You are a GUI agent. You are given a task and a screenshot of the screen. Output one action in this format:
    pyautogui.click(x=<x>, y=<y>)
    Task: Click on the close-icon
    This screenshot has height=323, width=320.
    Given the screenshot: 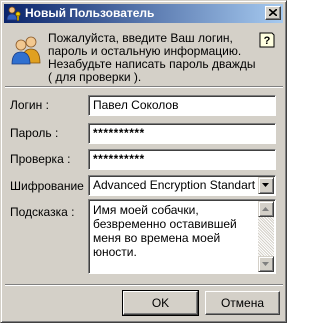 What is the action you would take?
    pyautogui.click(x=273, y=12)
    